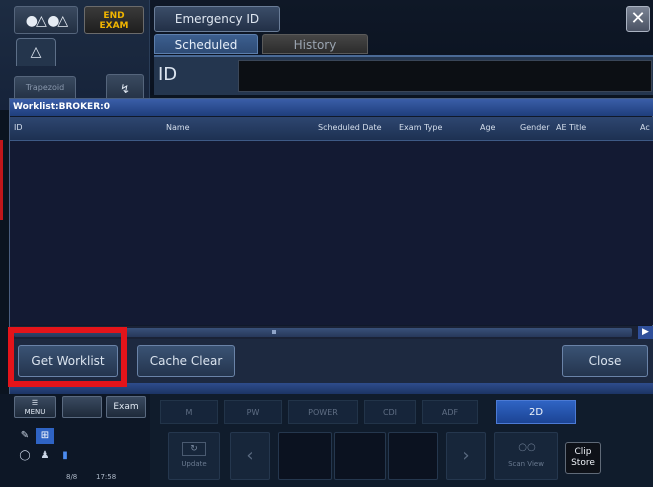 This screenshot has height=487, width=653. I want to click on tab-history: History, so click(315, 44).